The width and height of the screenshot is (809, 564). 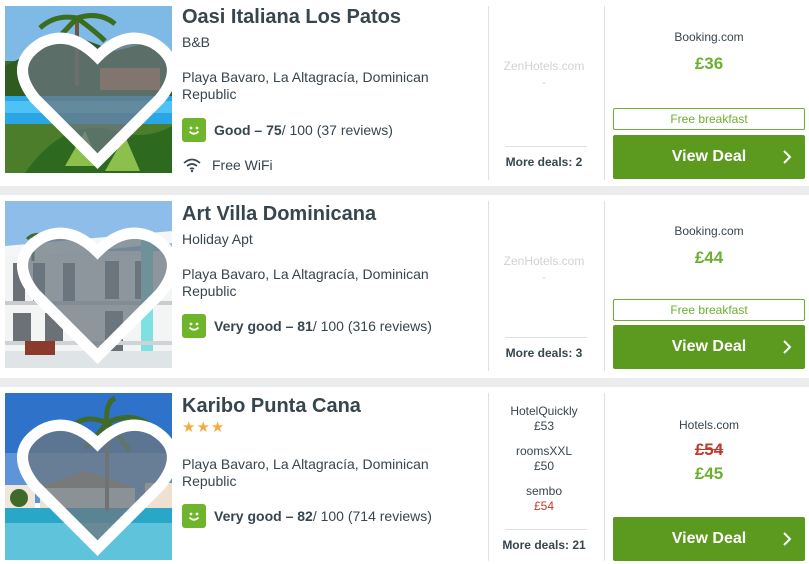 I want to click on deal-price: £44, so click(x=709, y=258).